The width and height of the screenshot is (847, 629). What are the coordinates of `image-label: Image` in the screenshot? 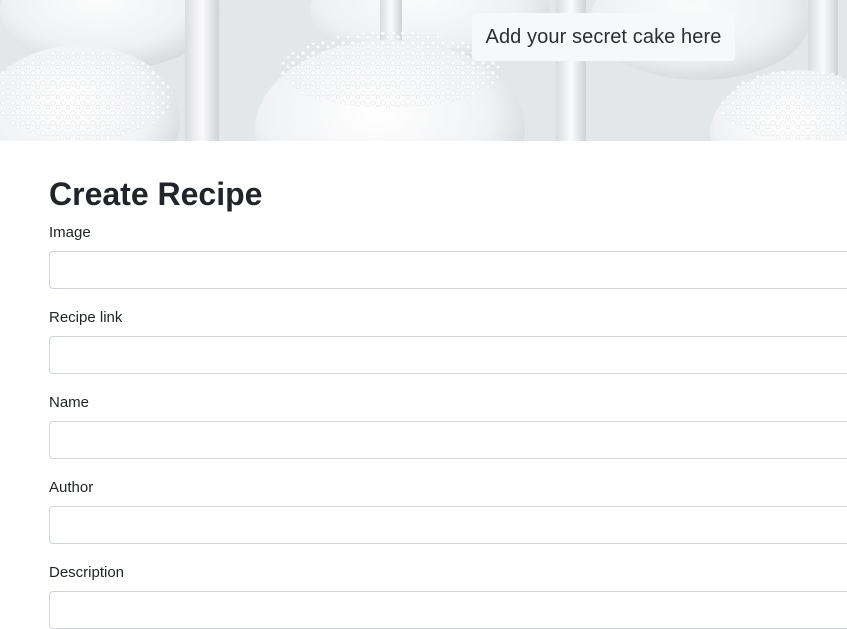 It's located at (70, 232).